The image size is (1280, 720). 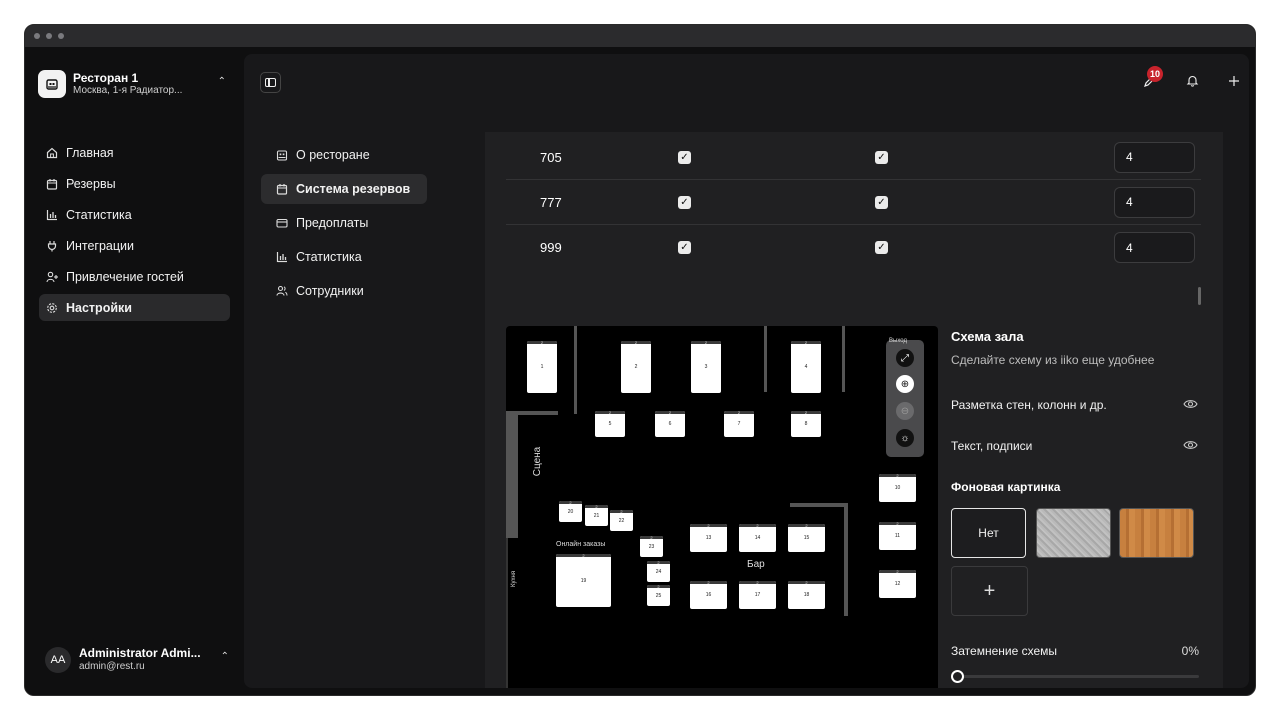 What do you see at coordinates (1199, 296) in the screenshot?
I see `scrollbar` at bounding box center [1199, 296].